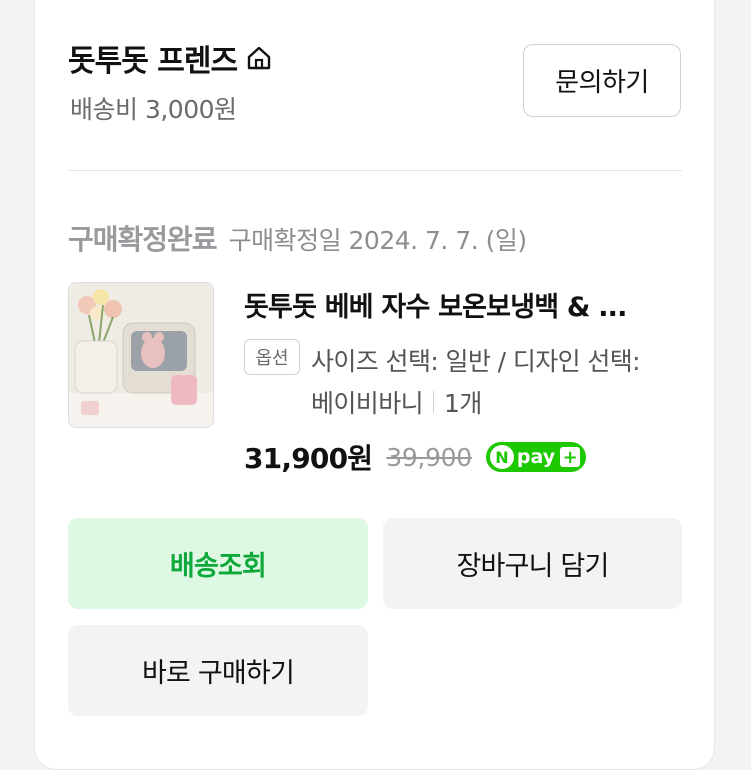 This screenshot has height=770, width=751. I want to click on store-name-row: 돗투돗 프렌즈, so click(170, 58).